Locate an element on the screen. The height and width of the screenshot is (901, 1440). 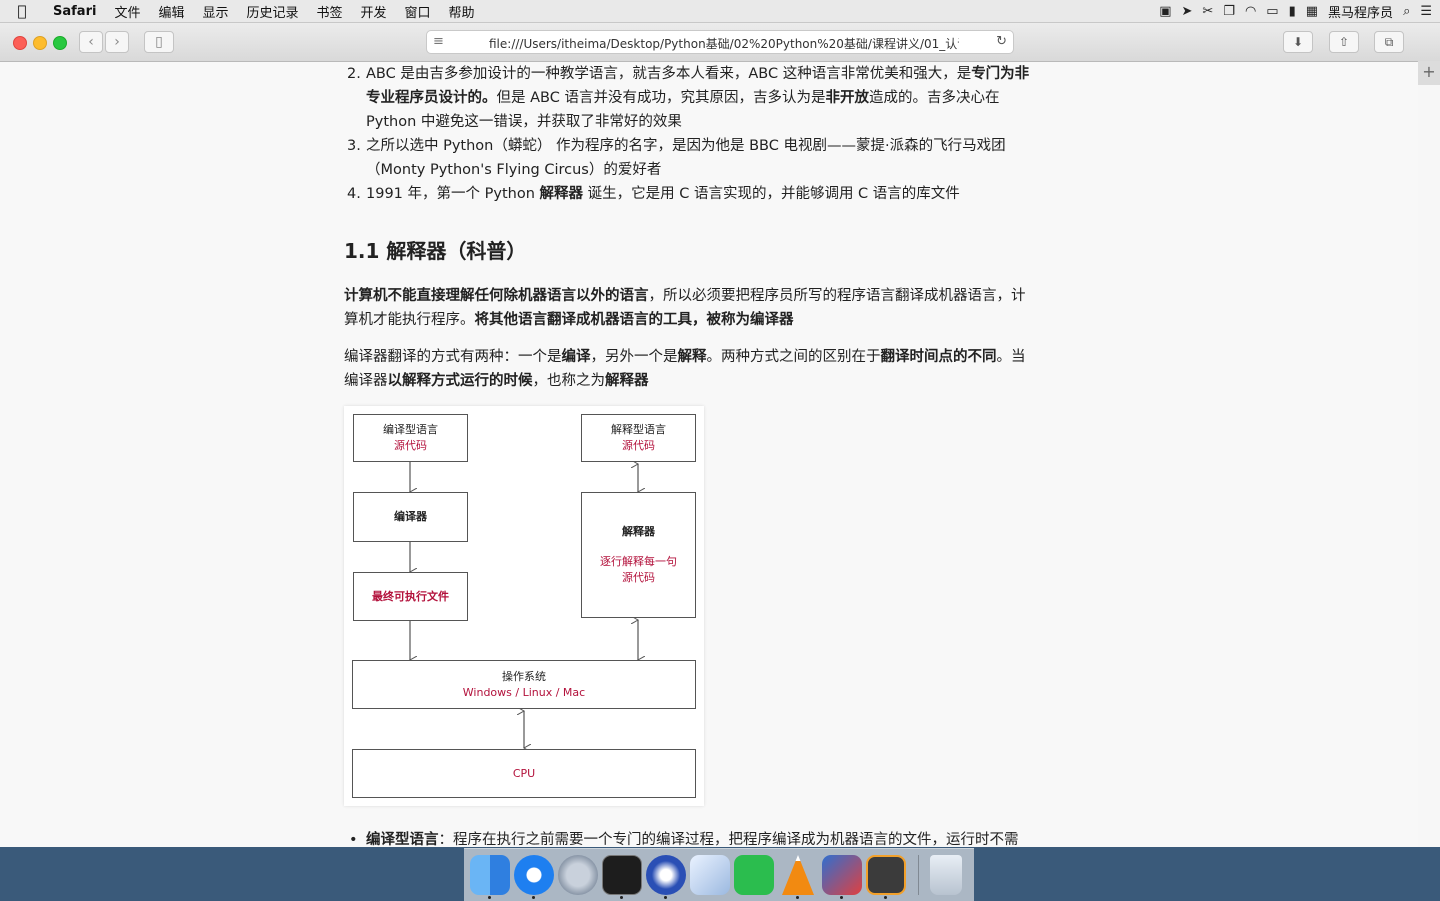
sidebar-toggle-button: ▯ is located at coordinates (159, 42).